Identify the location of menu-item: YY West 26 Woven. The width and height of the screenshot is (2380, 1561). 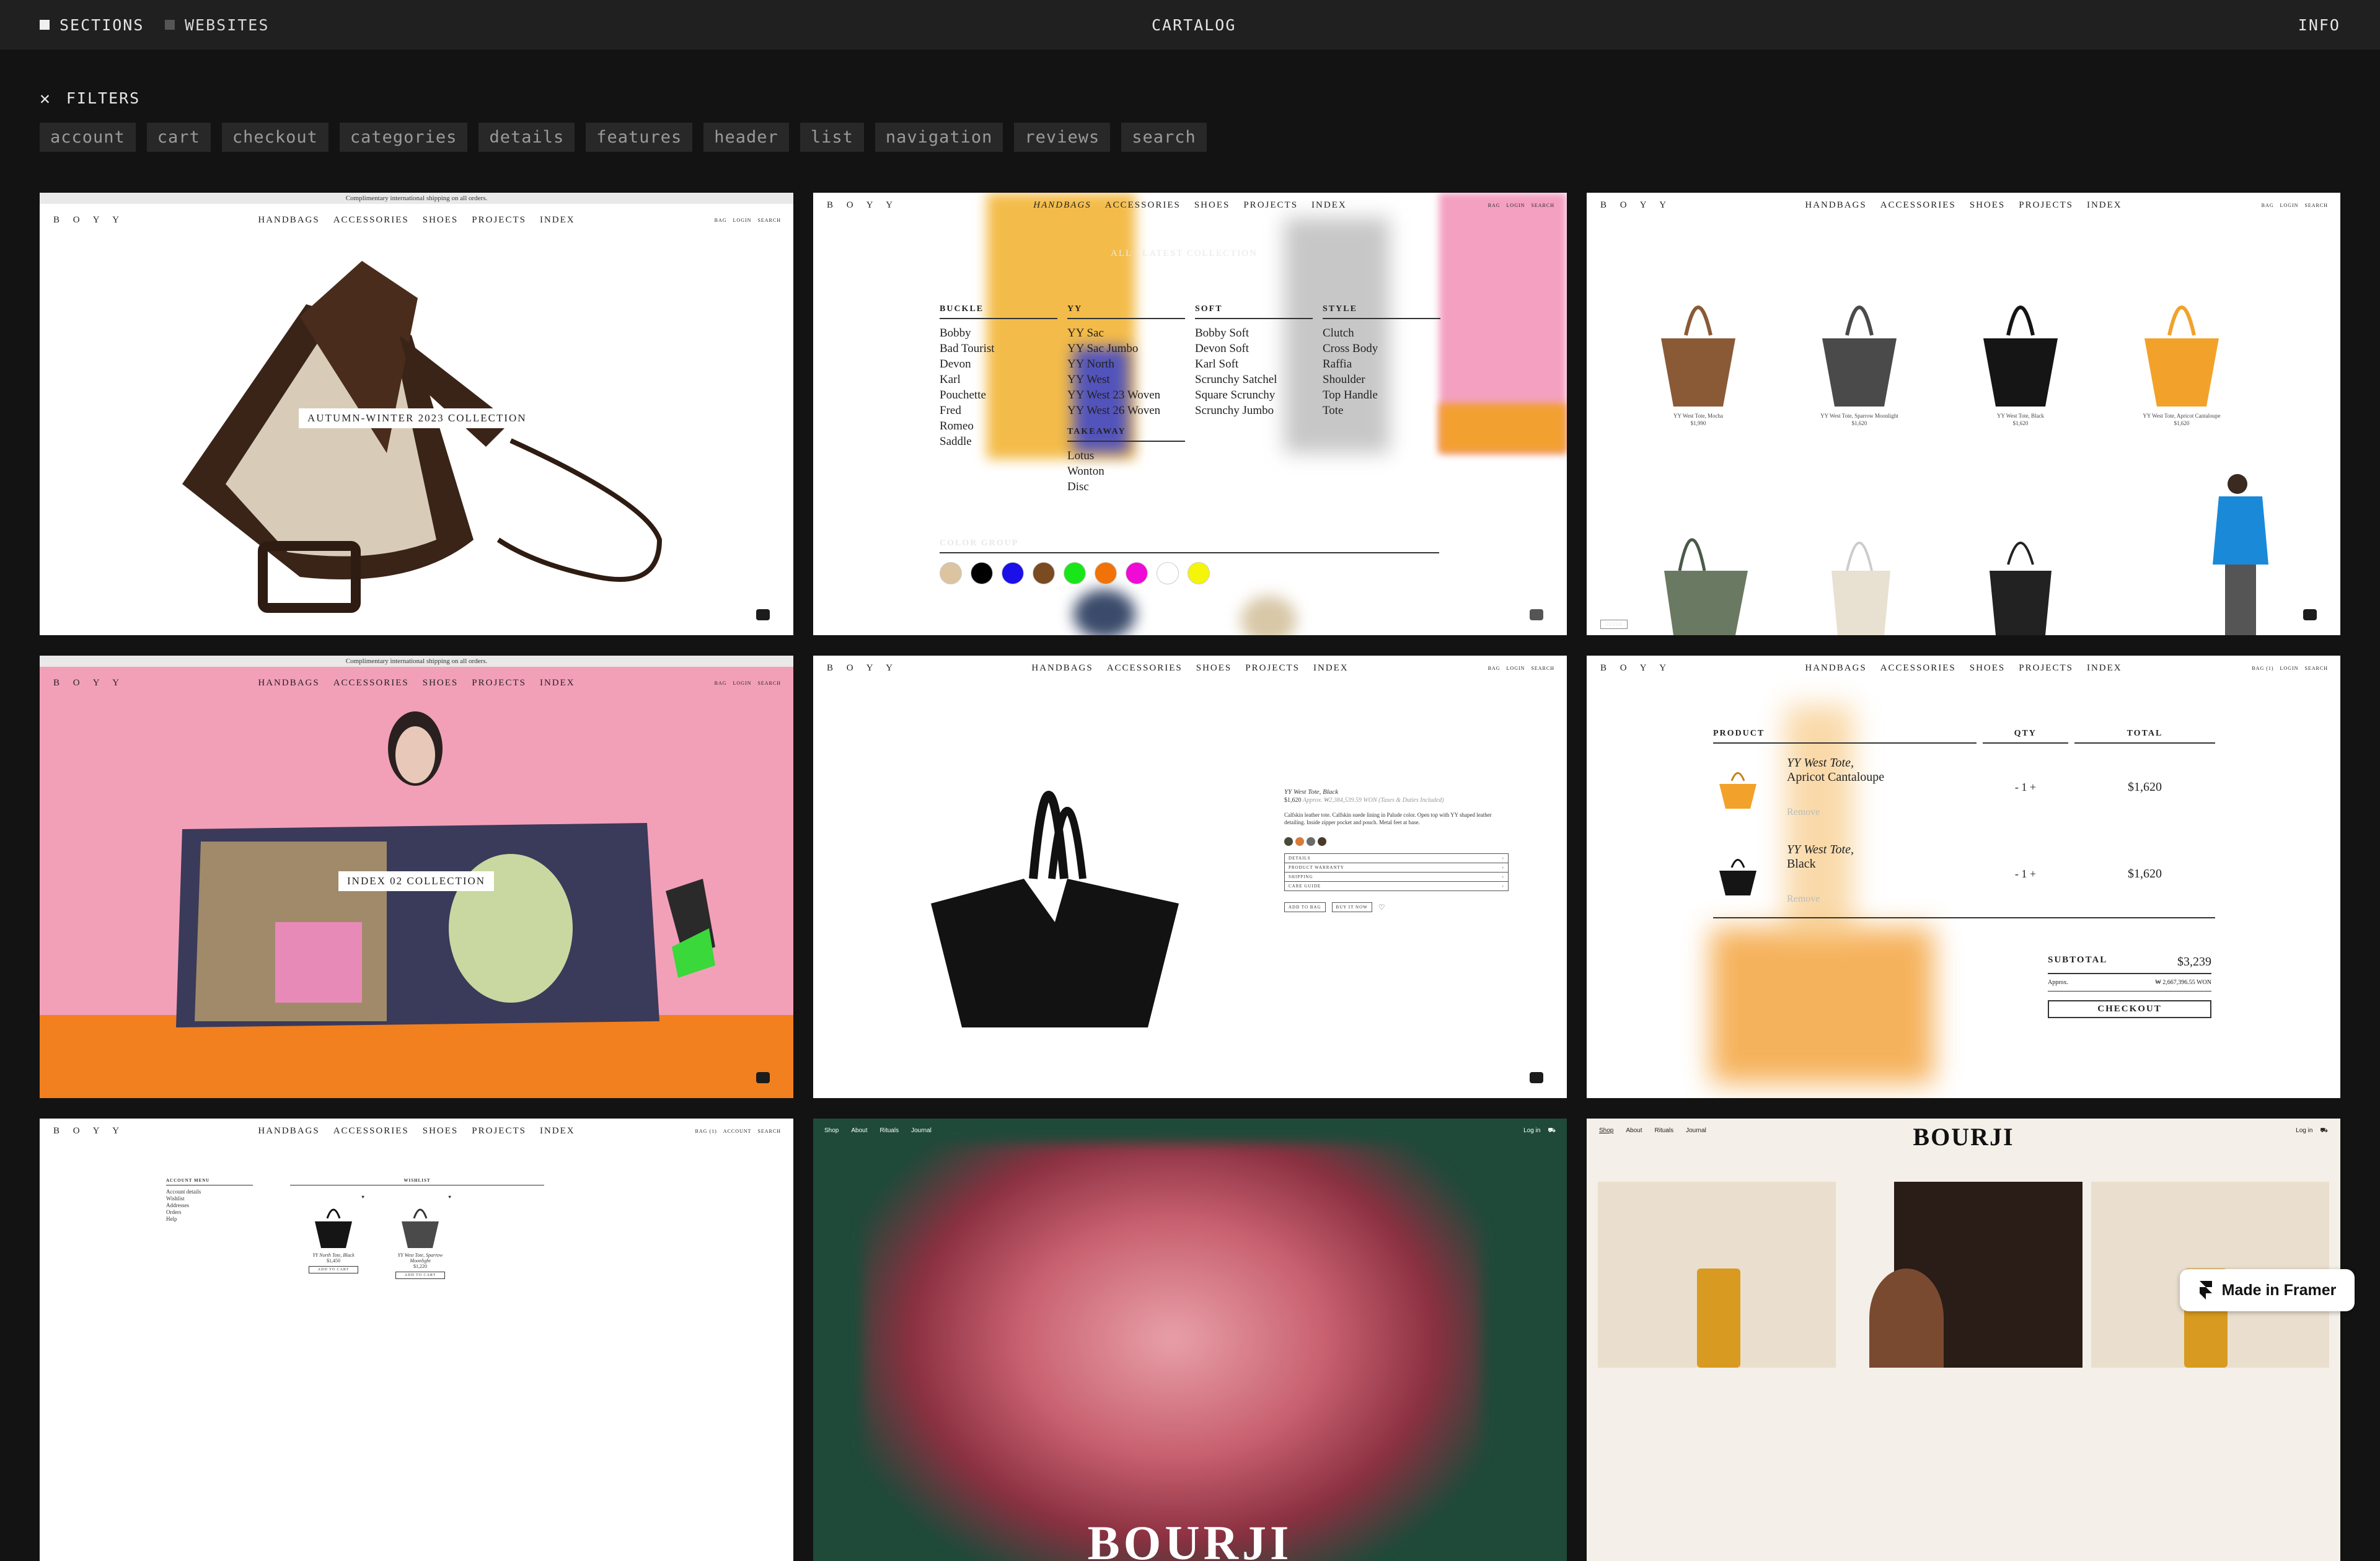
(1126, 410).